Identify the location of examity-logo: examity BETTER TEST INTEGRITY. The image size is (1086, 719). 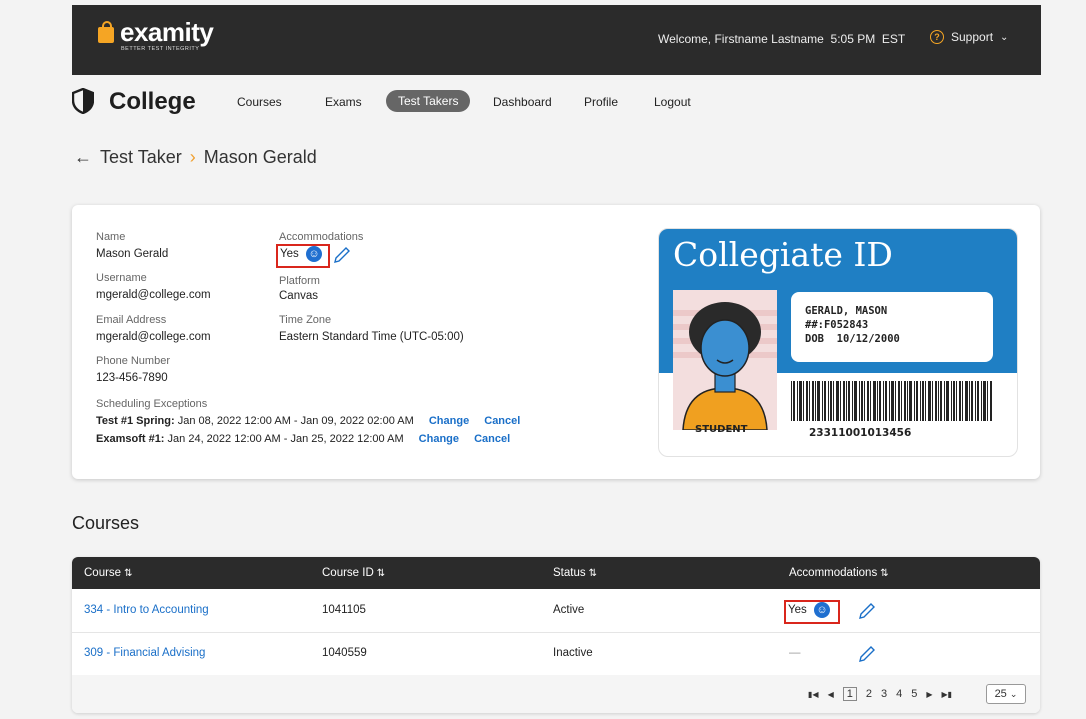
(156, 34).